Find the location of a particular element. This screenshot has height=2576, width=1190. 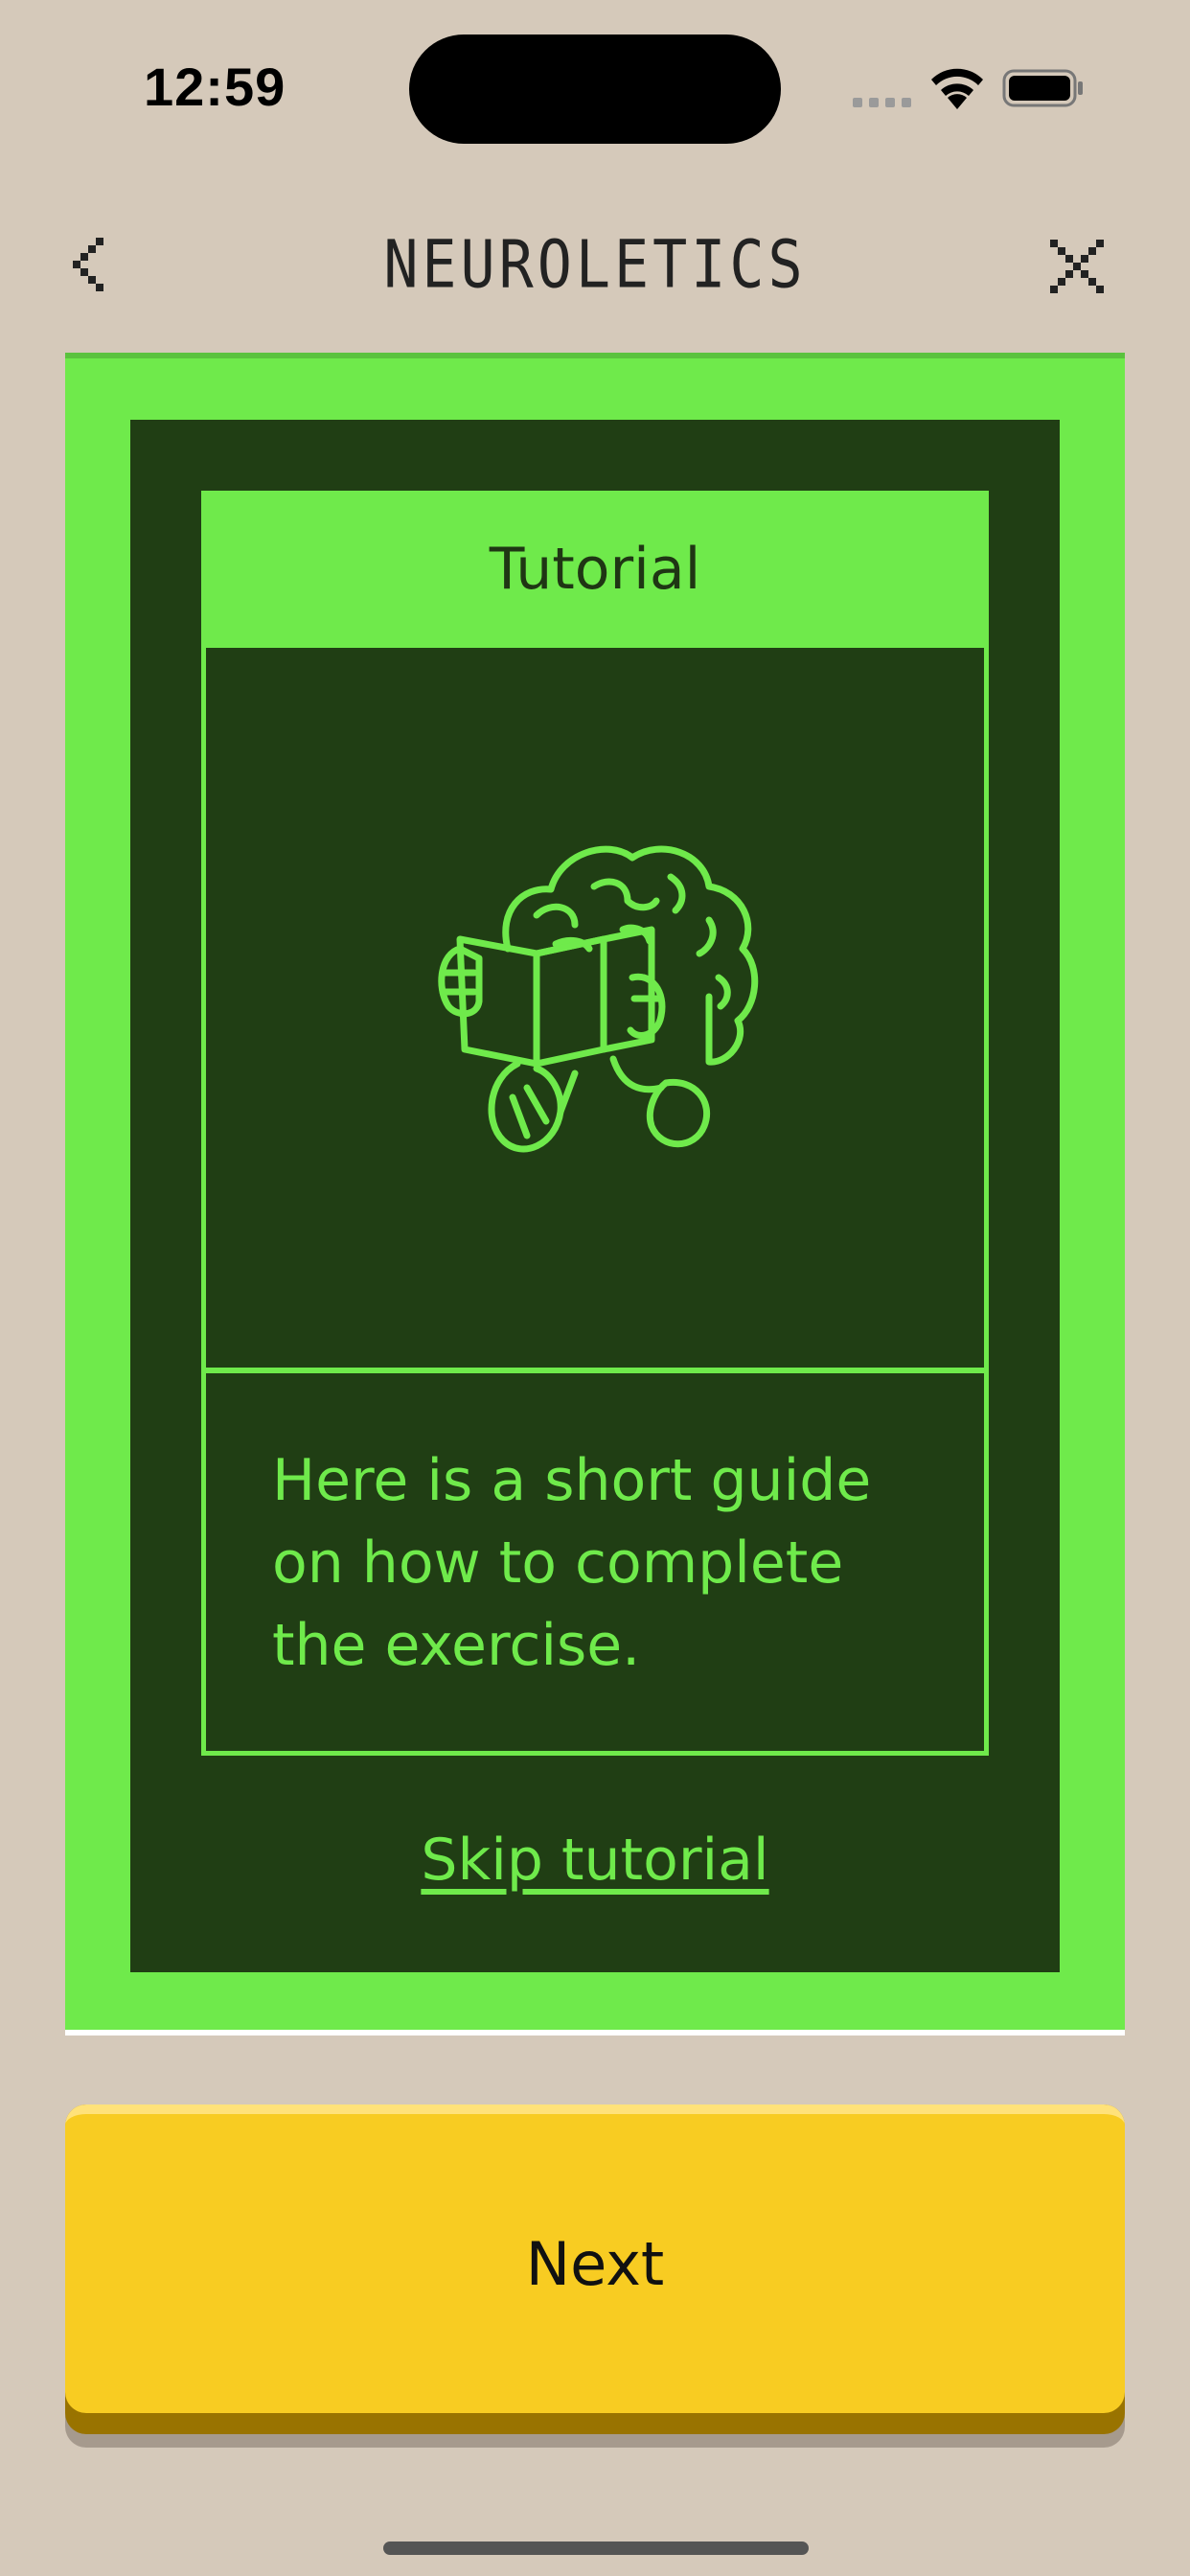

home-indicator is located at coordinates (596, 2548).